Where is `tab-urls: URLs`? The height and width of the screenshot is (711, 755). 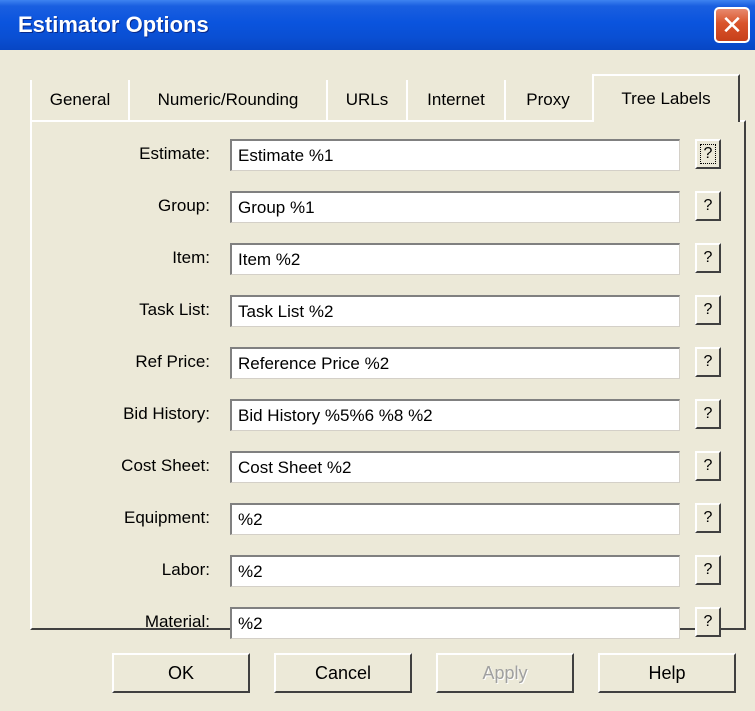 tab-urls: URLs is located at coordinates (366, 100).